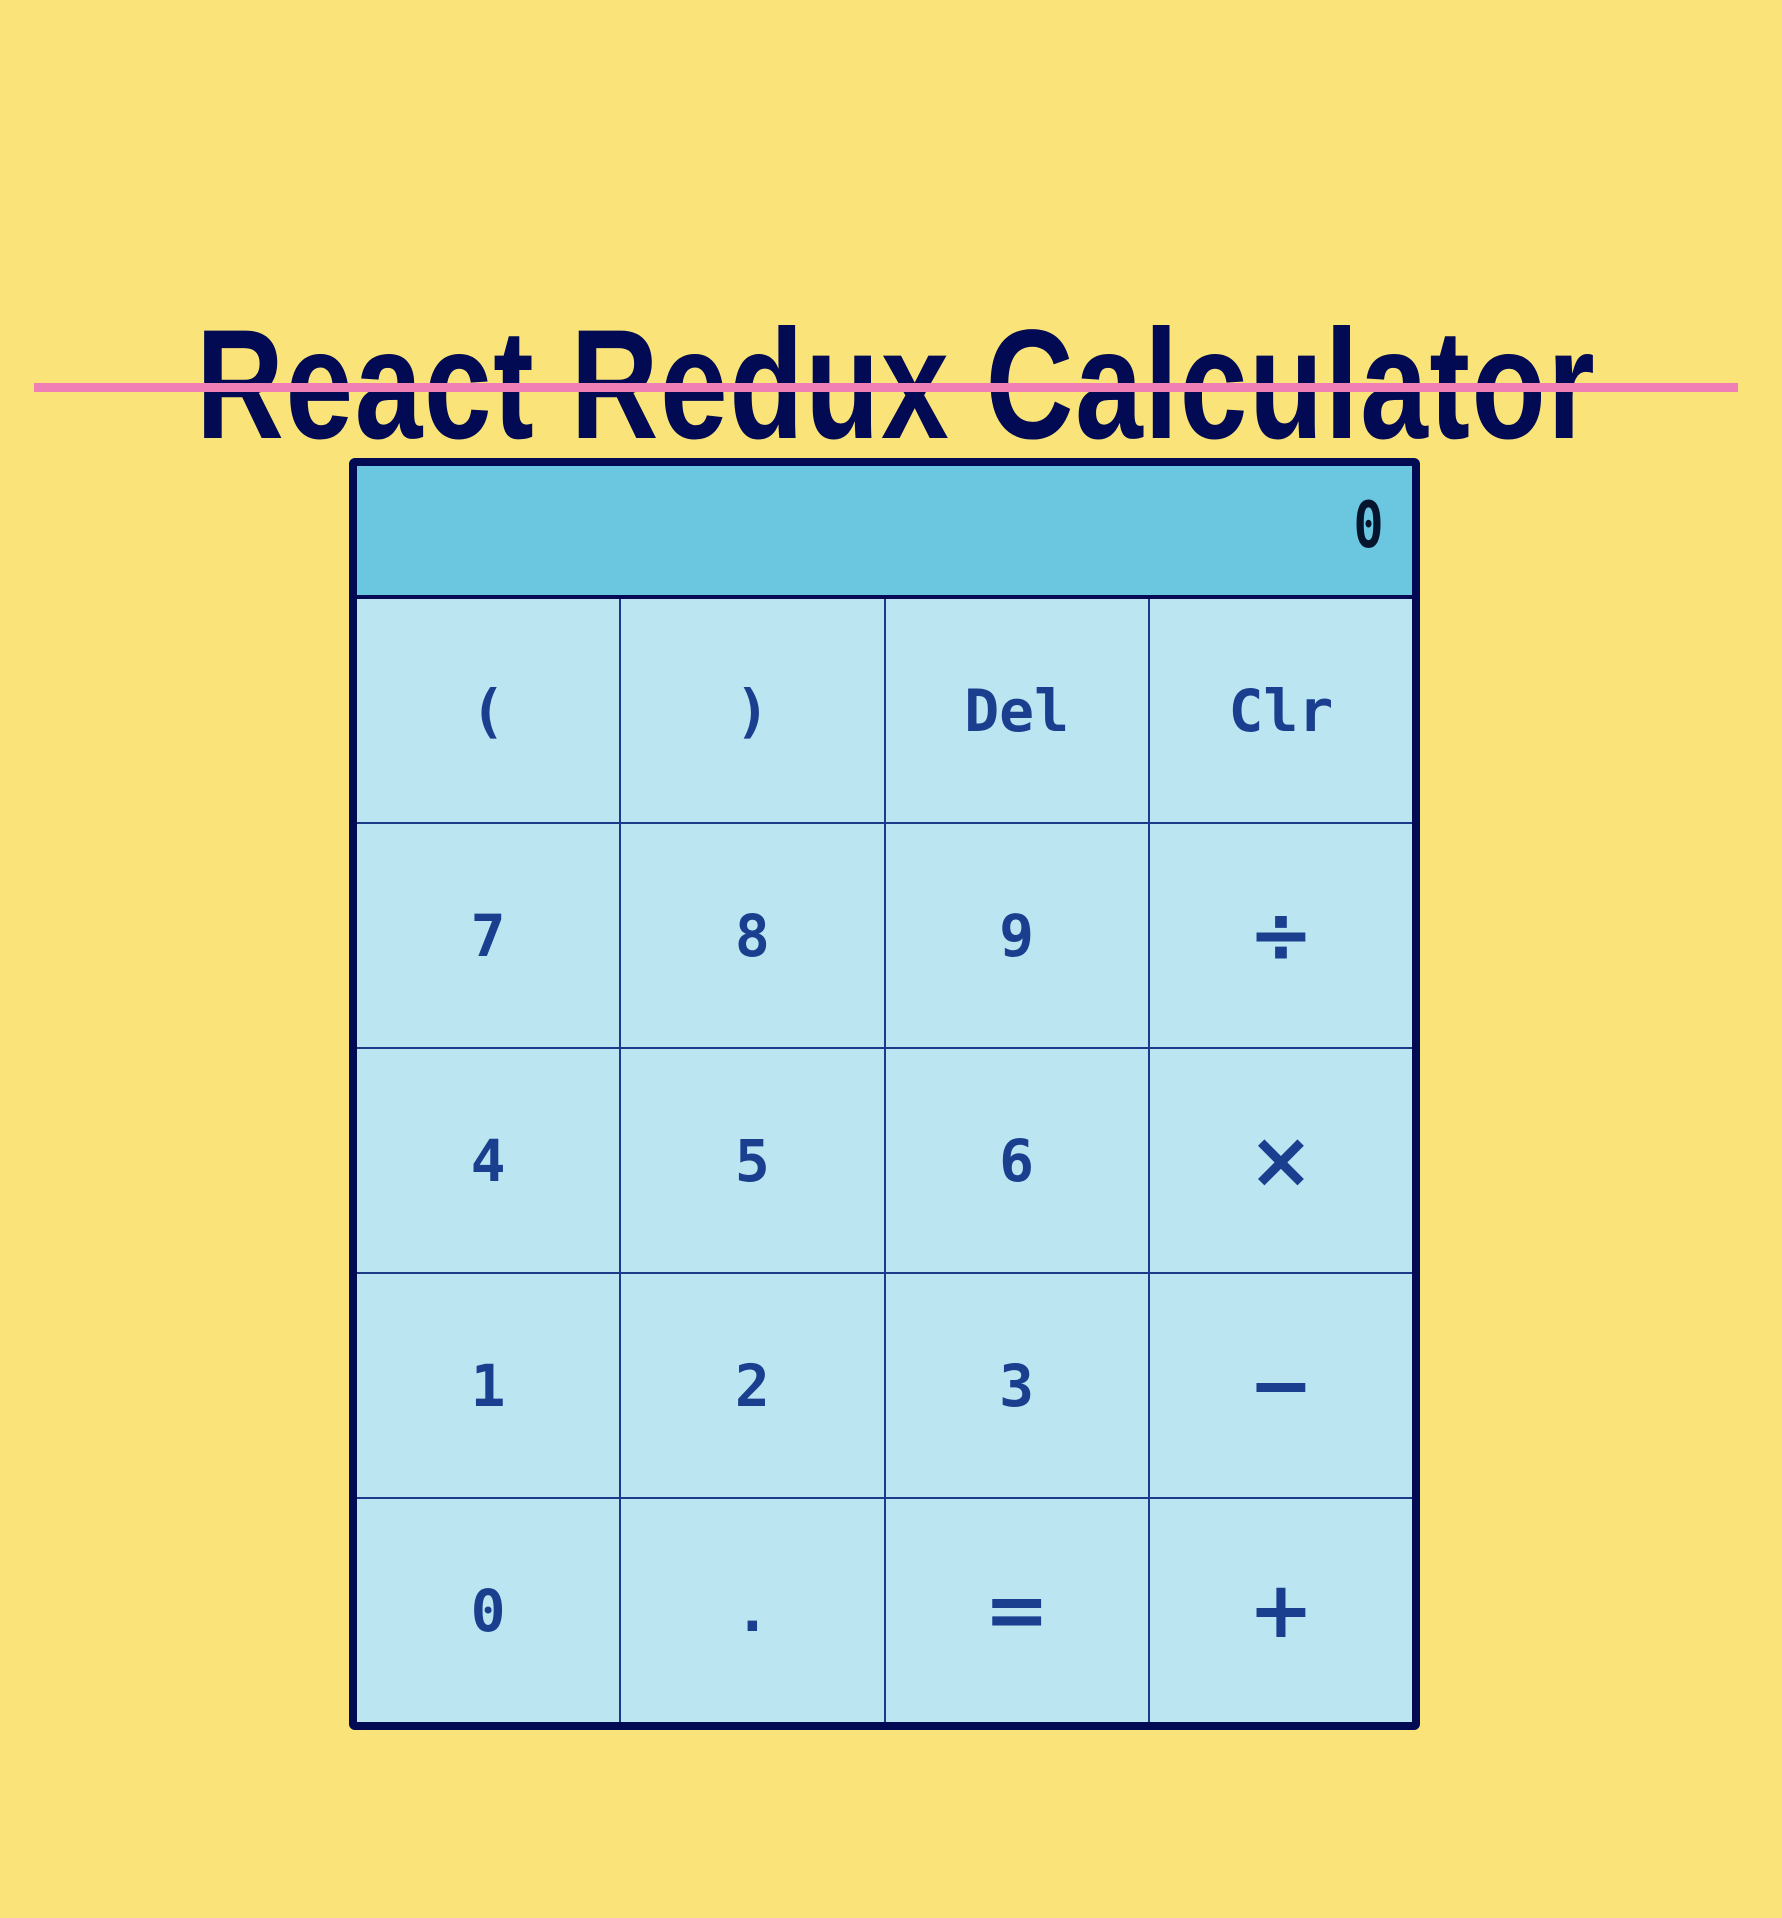 The width and height of the screenshot is (1782, 1918). I want to click on digit-2-button: 2, so click(752, 1385).